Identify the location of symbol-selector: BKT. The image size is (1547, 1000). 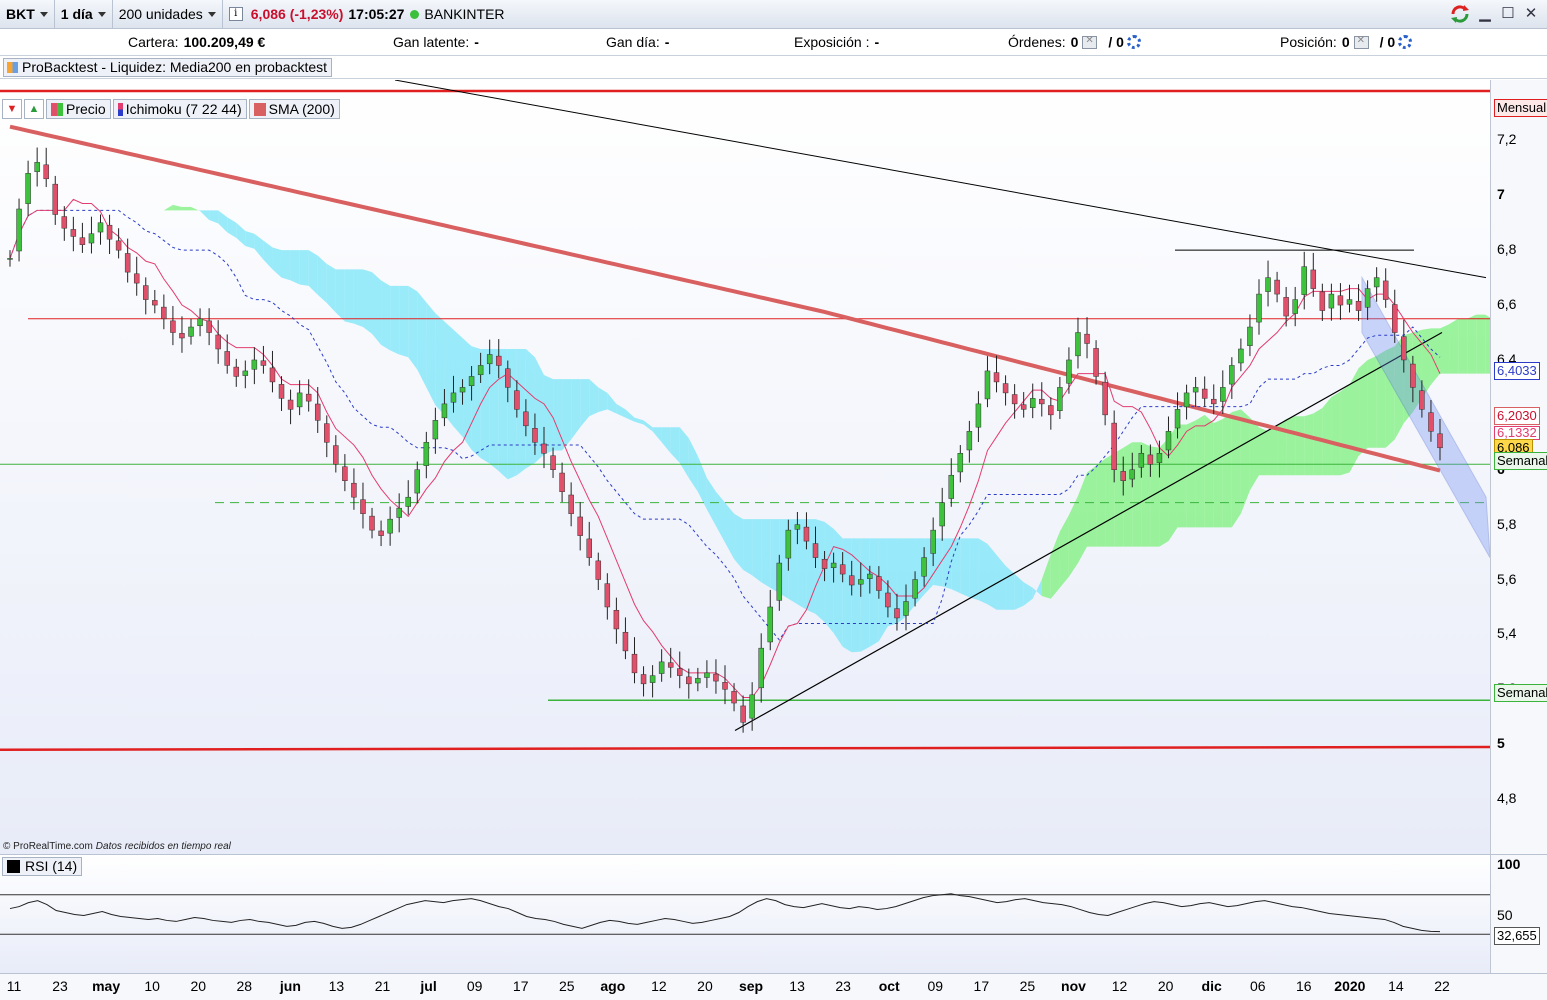
(27, 14).